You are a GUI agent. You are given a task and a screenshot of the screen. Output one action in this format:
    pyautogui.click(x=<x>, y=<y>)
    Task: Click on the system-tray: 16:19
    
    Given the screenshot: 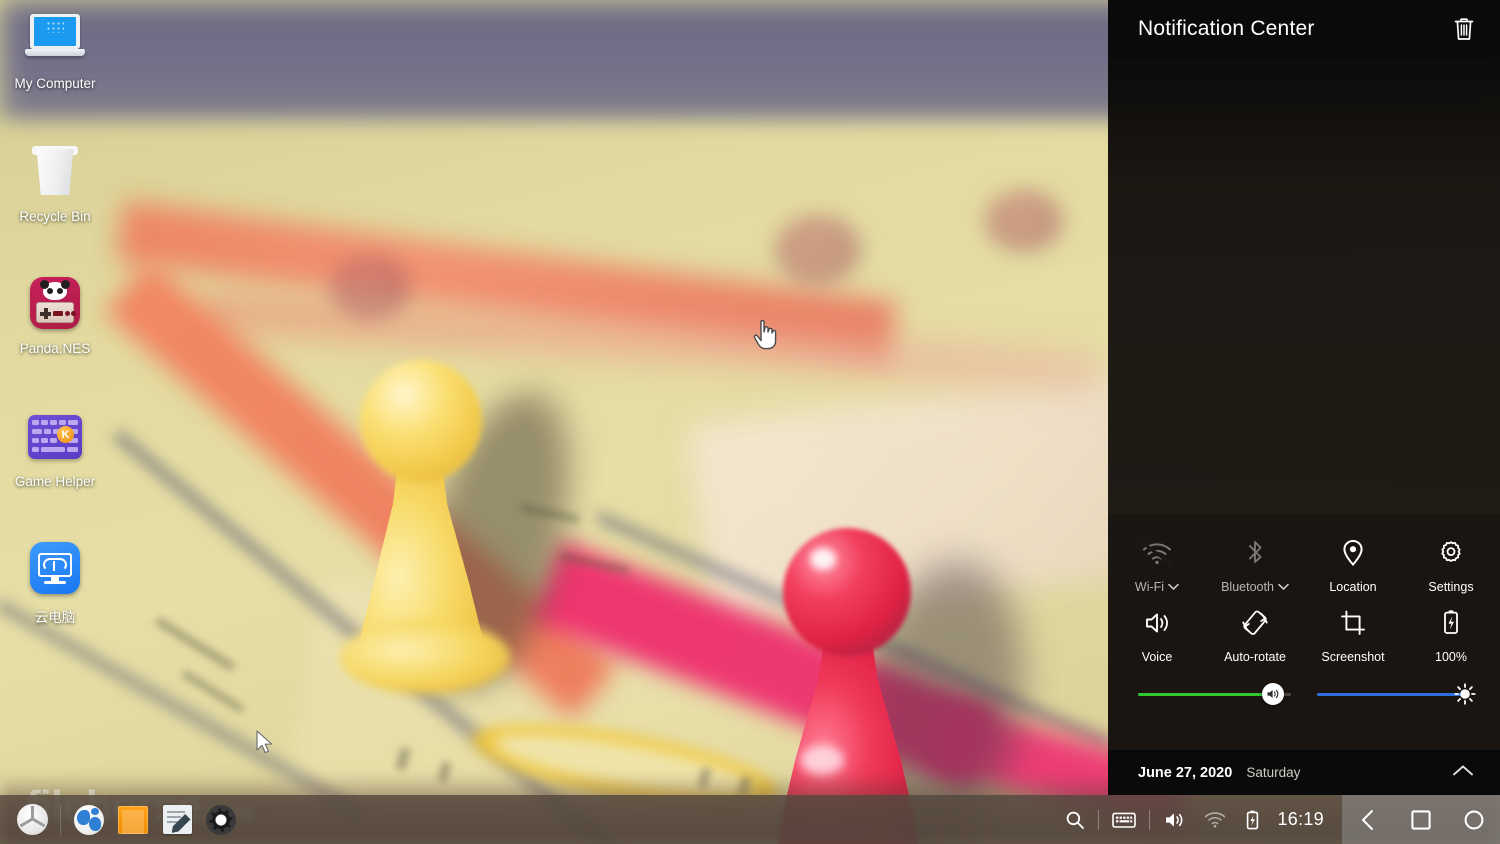 What is the action you would take?
    pyautogui.click(x=1199, y=819)
    